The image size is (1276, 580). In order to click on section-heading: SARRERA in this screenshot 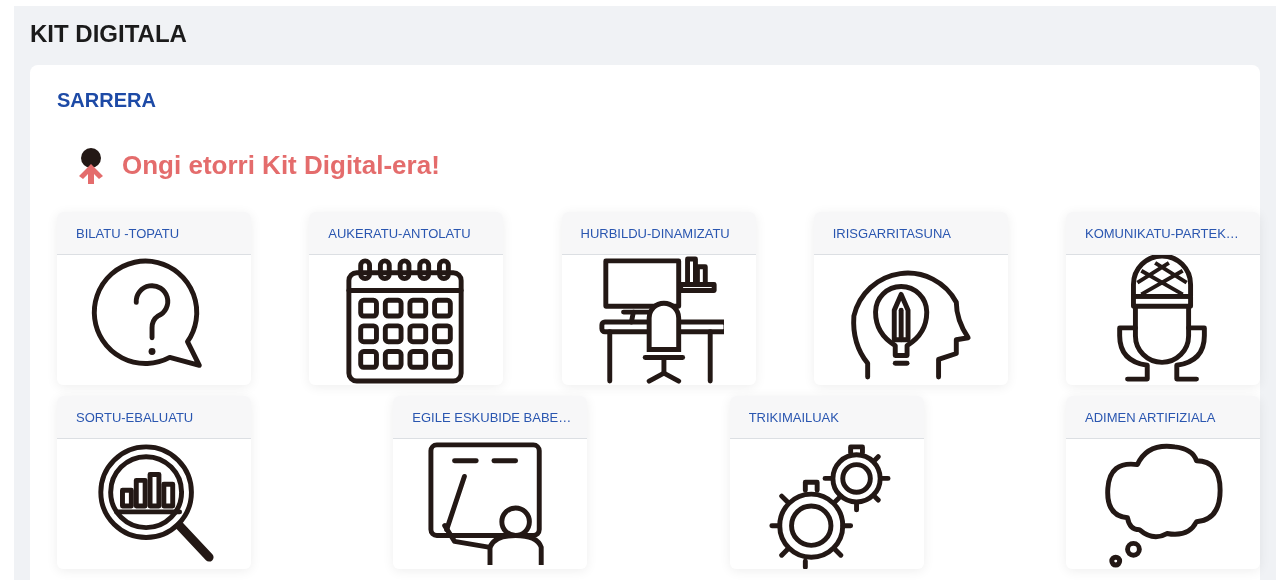, I will do `click(106, 100)`.